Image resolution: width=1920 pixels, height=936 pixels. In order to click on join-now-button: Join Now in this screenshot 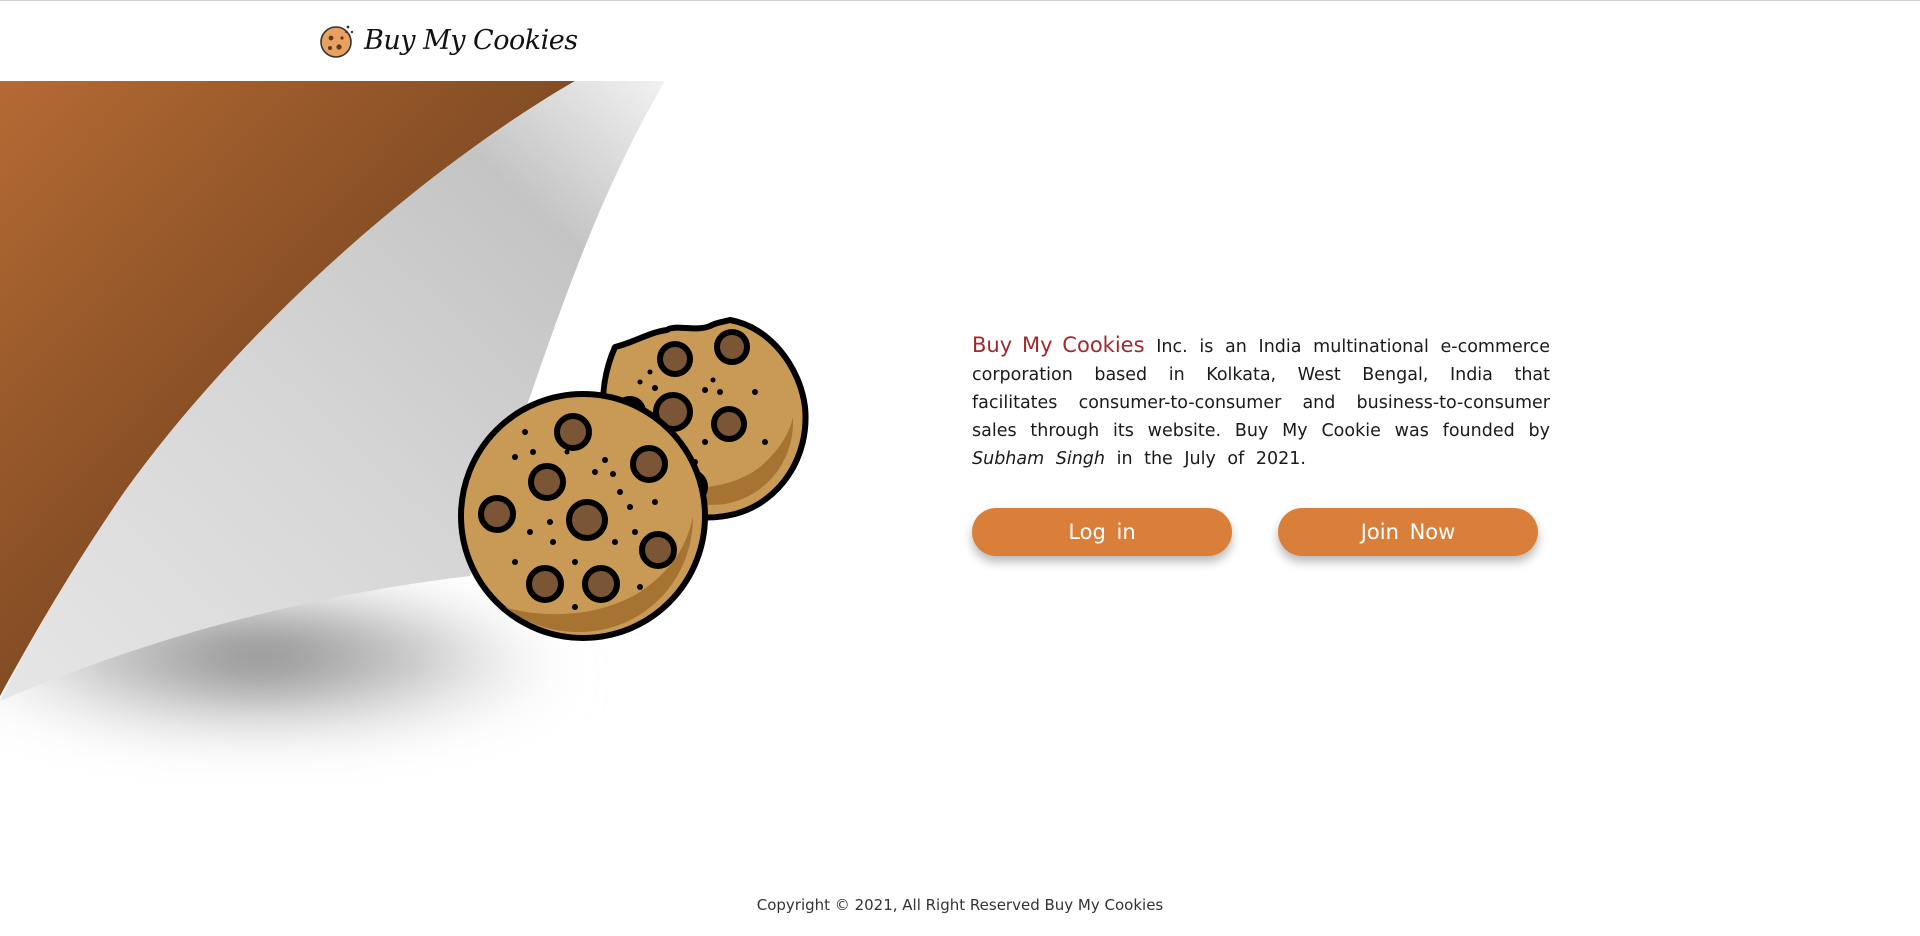, I will do `click(1408, 532)`.